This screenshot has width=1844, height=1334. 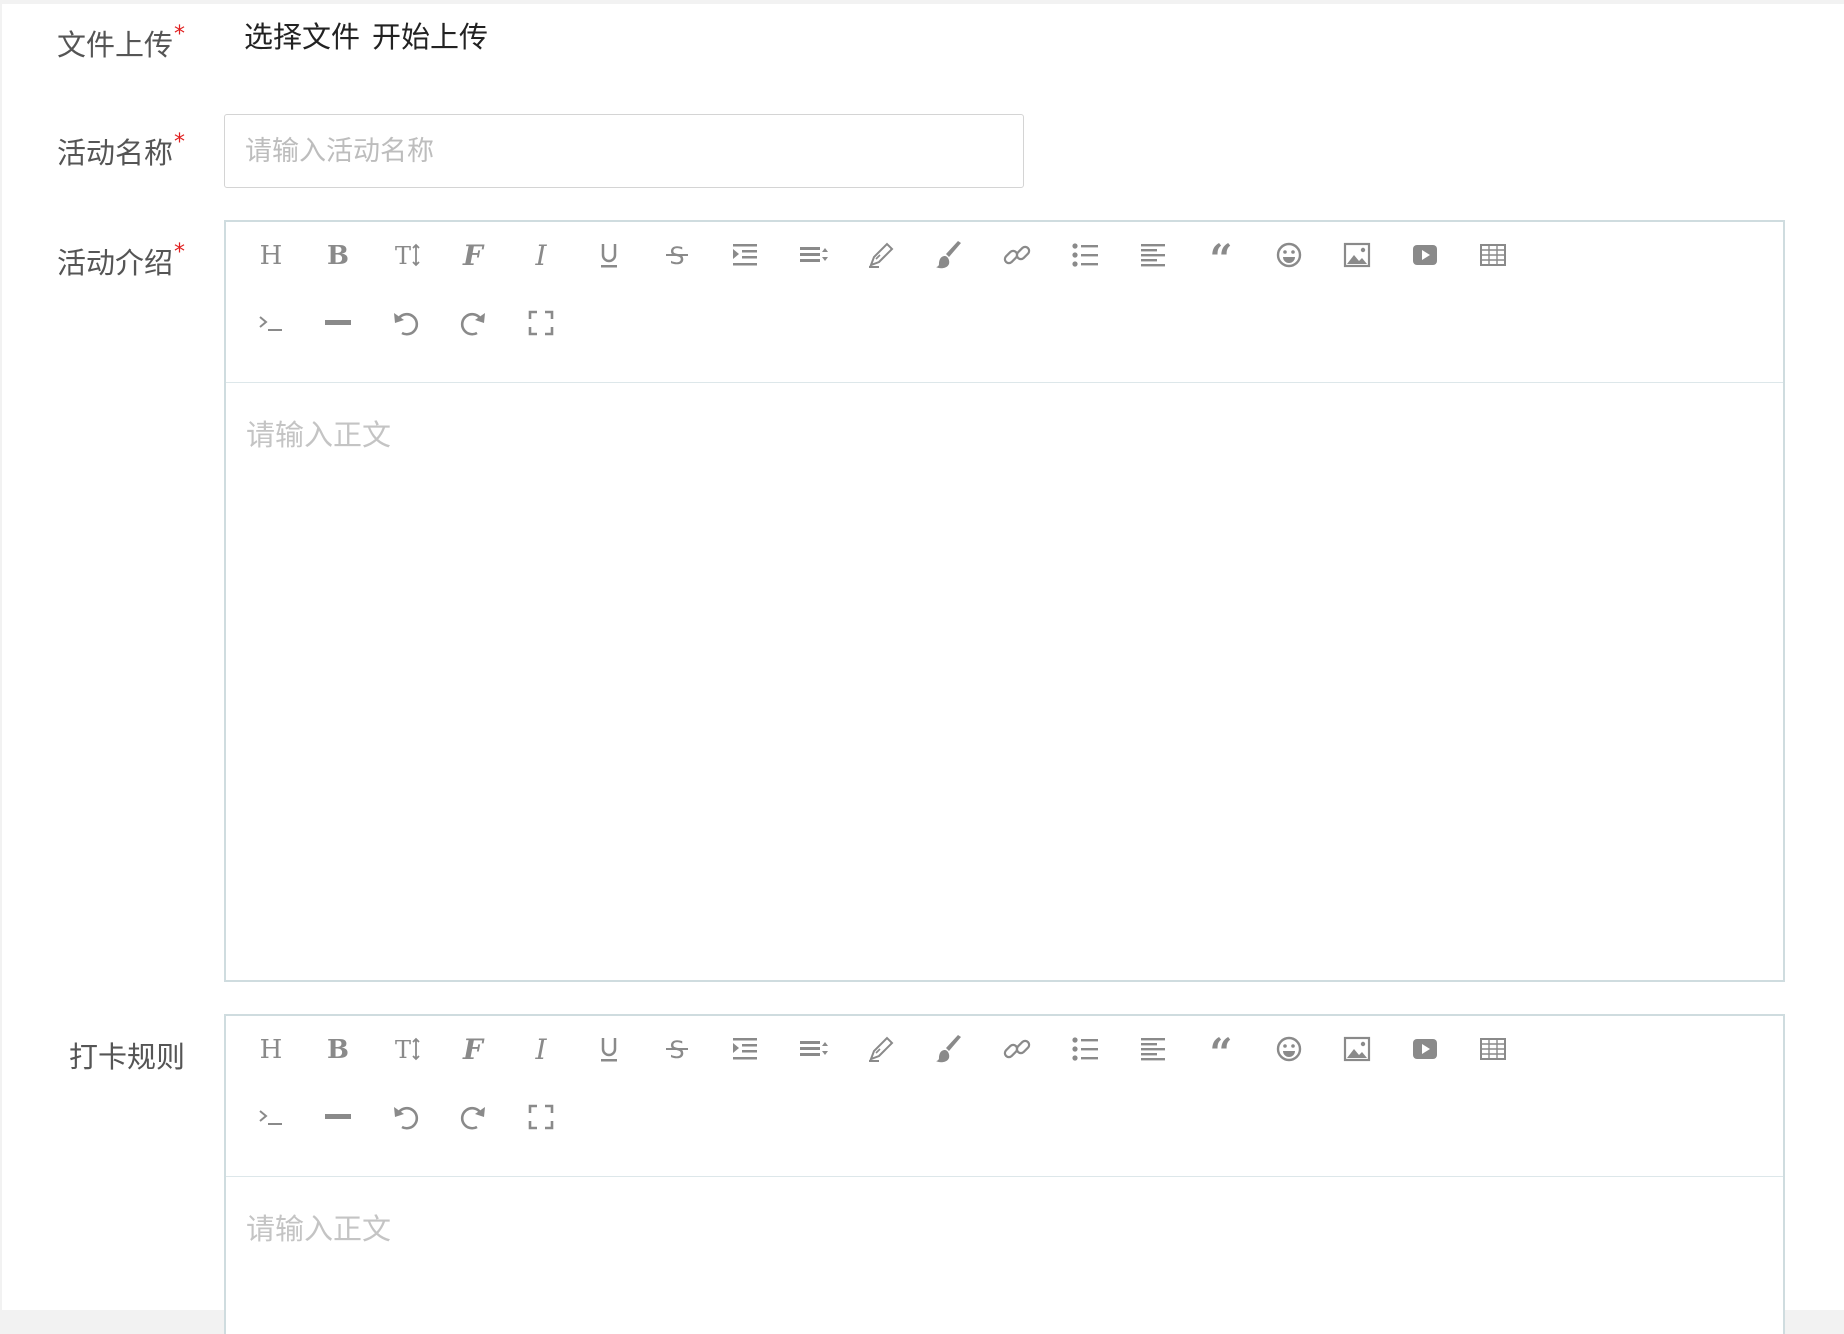 I want to click on checkin-rules-label: 打卡规则, so click(x=126, y=1057).